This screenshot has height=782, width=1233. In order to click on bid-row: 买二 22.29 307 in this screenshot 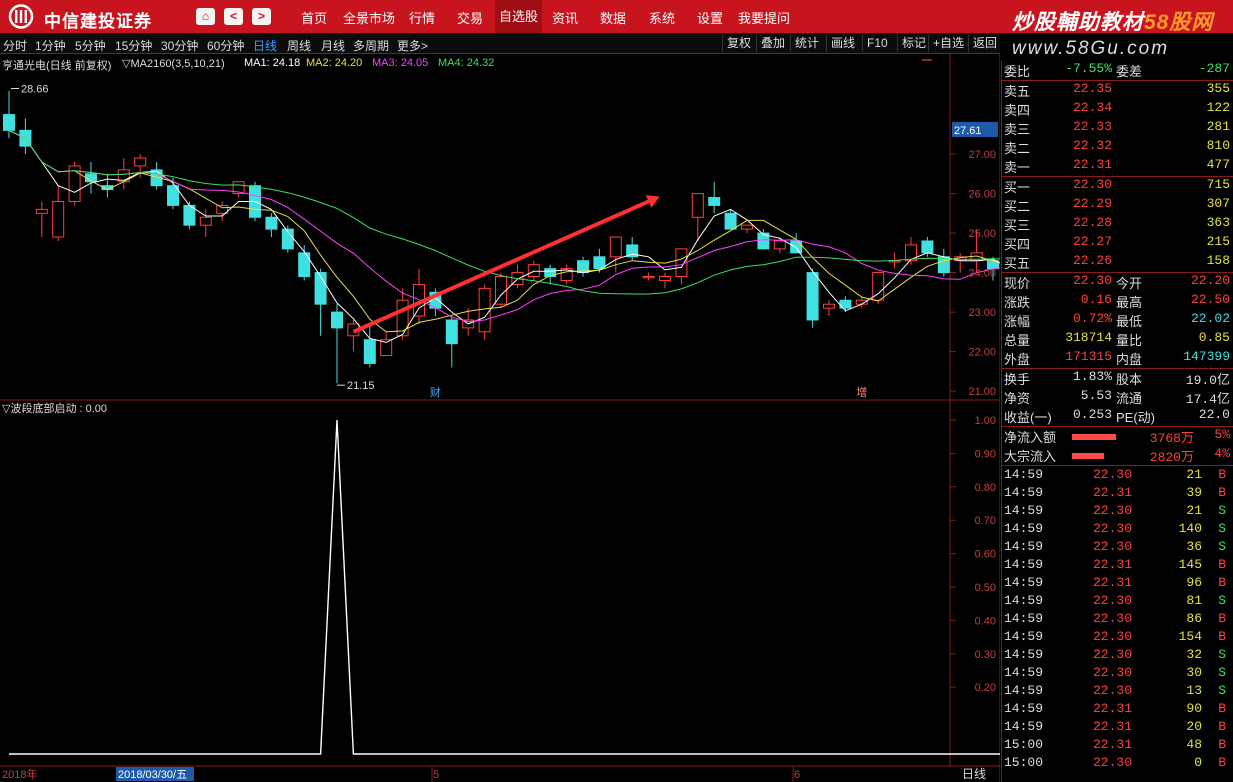, I will do `click(1117, 205)`.